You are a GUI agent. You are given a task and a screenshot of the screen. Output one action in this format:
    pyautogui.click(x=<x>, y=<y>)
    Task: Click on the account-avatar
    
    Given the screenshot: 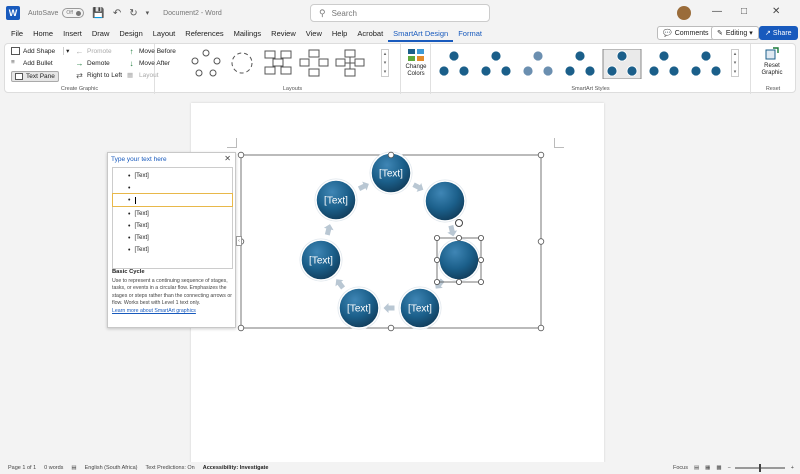 What is the action you would take?
    pyautogui.click(x=684, y=13)
    